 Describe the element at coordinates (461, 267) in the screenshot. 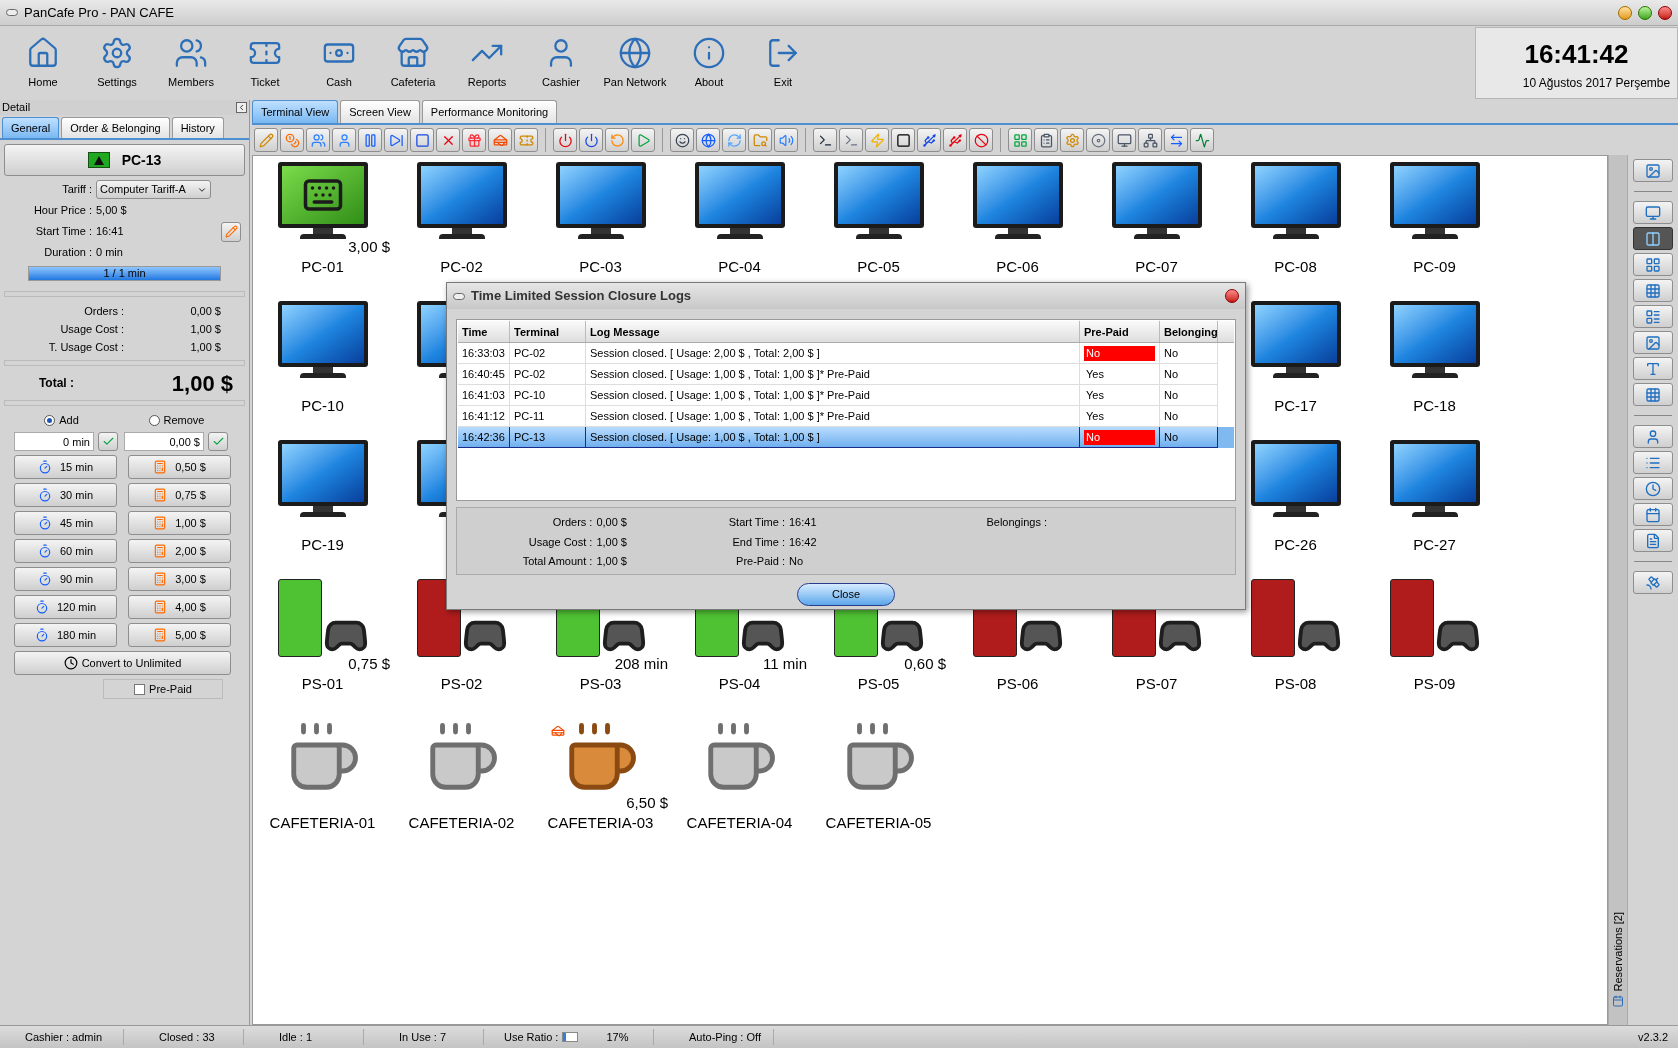

I see `terminal-label: PC-02` at that location.